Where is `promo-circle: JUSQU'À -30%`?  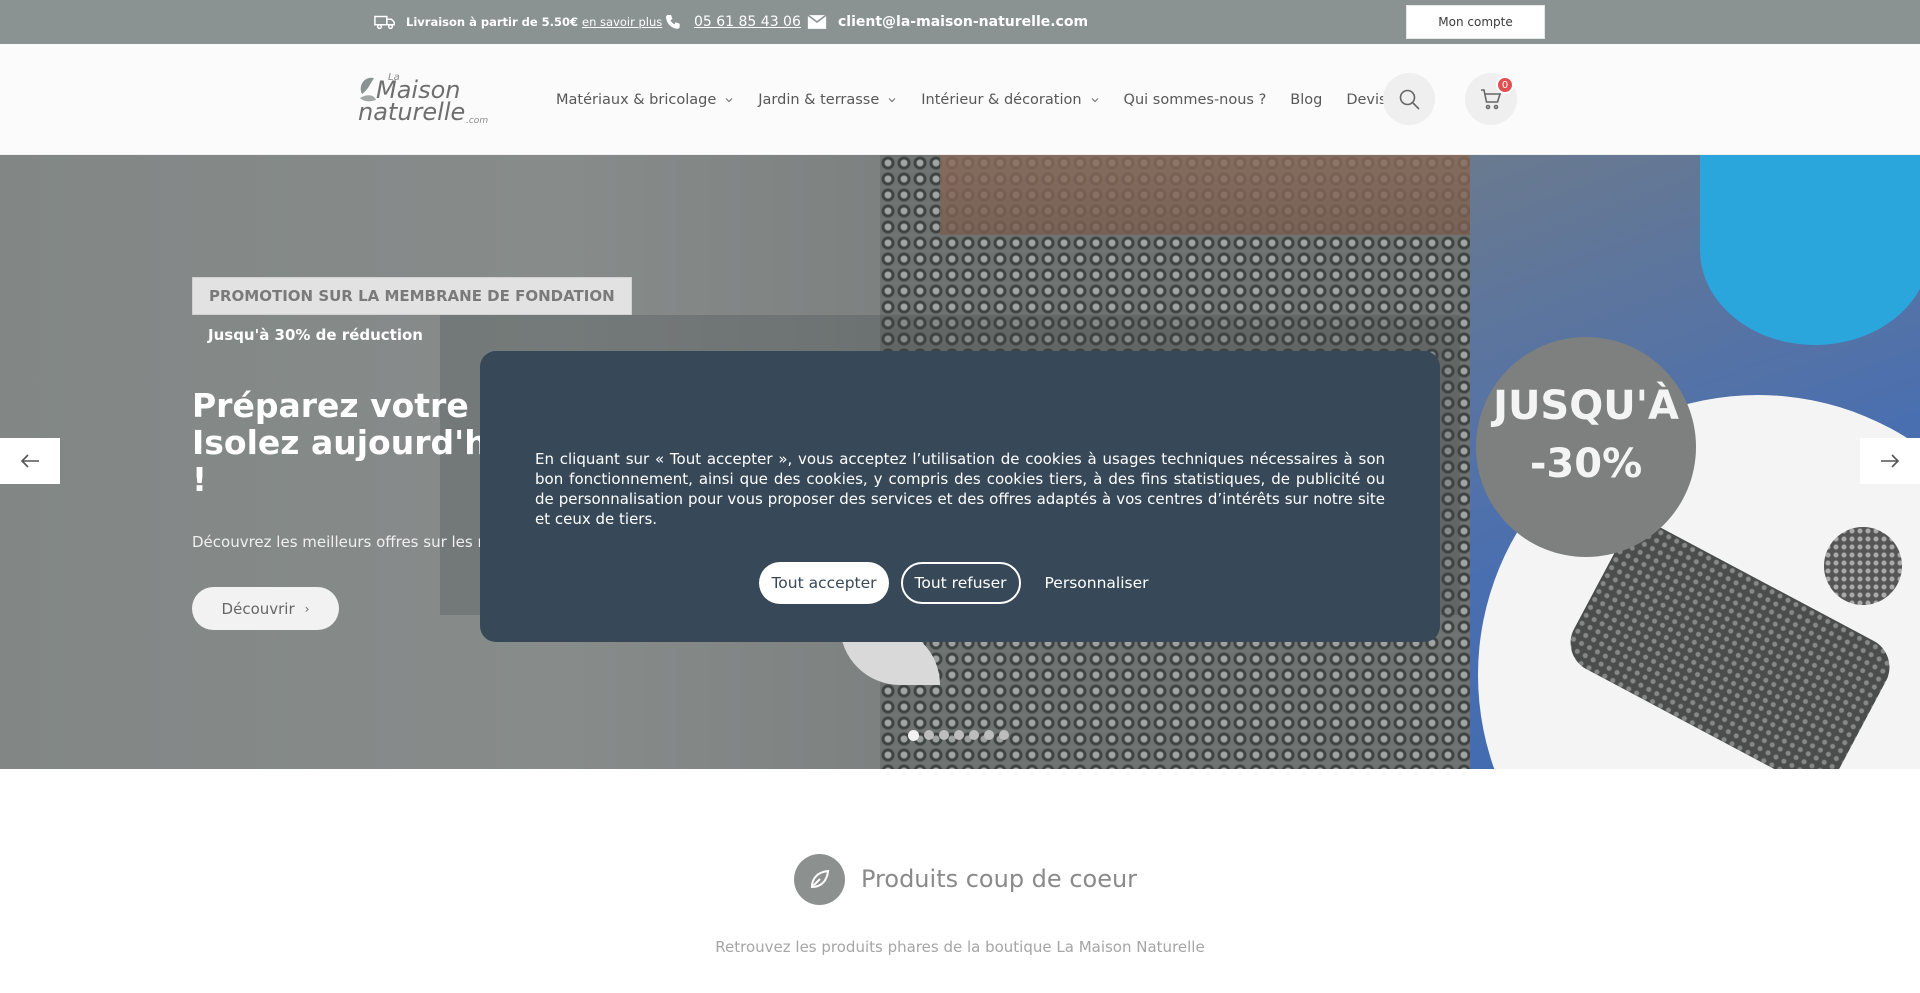 promo-circle: JUSQU'À -30% is located at coordinates (1586, 447).